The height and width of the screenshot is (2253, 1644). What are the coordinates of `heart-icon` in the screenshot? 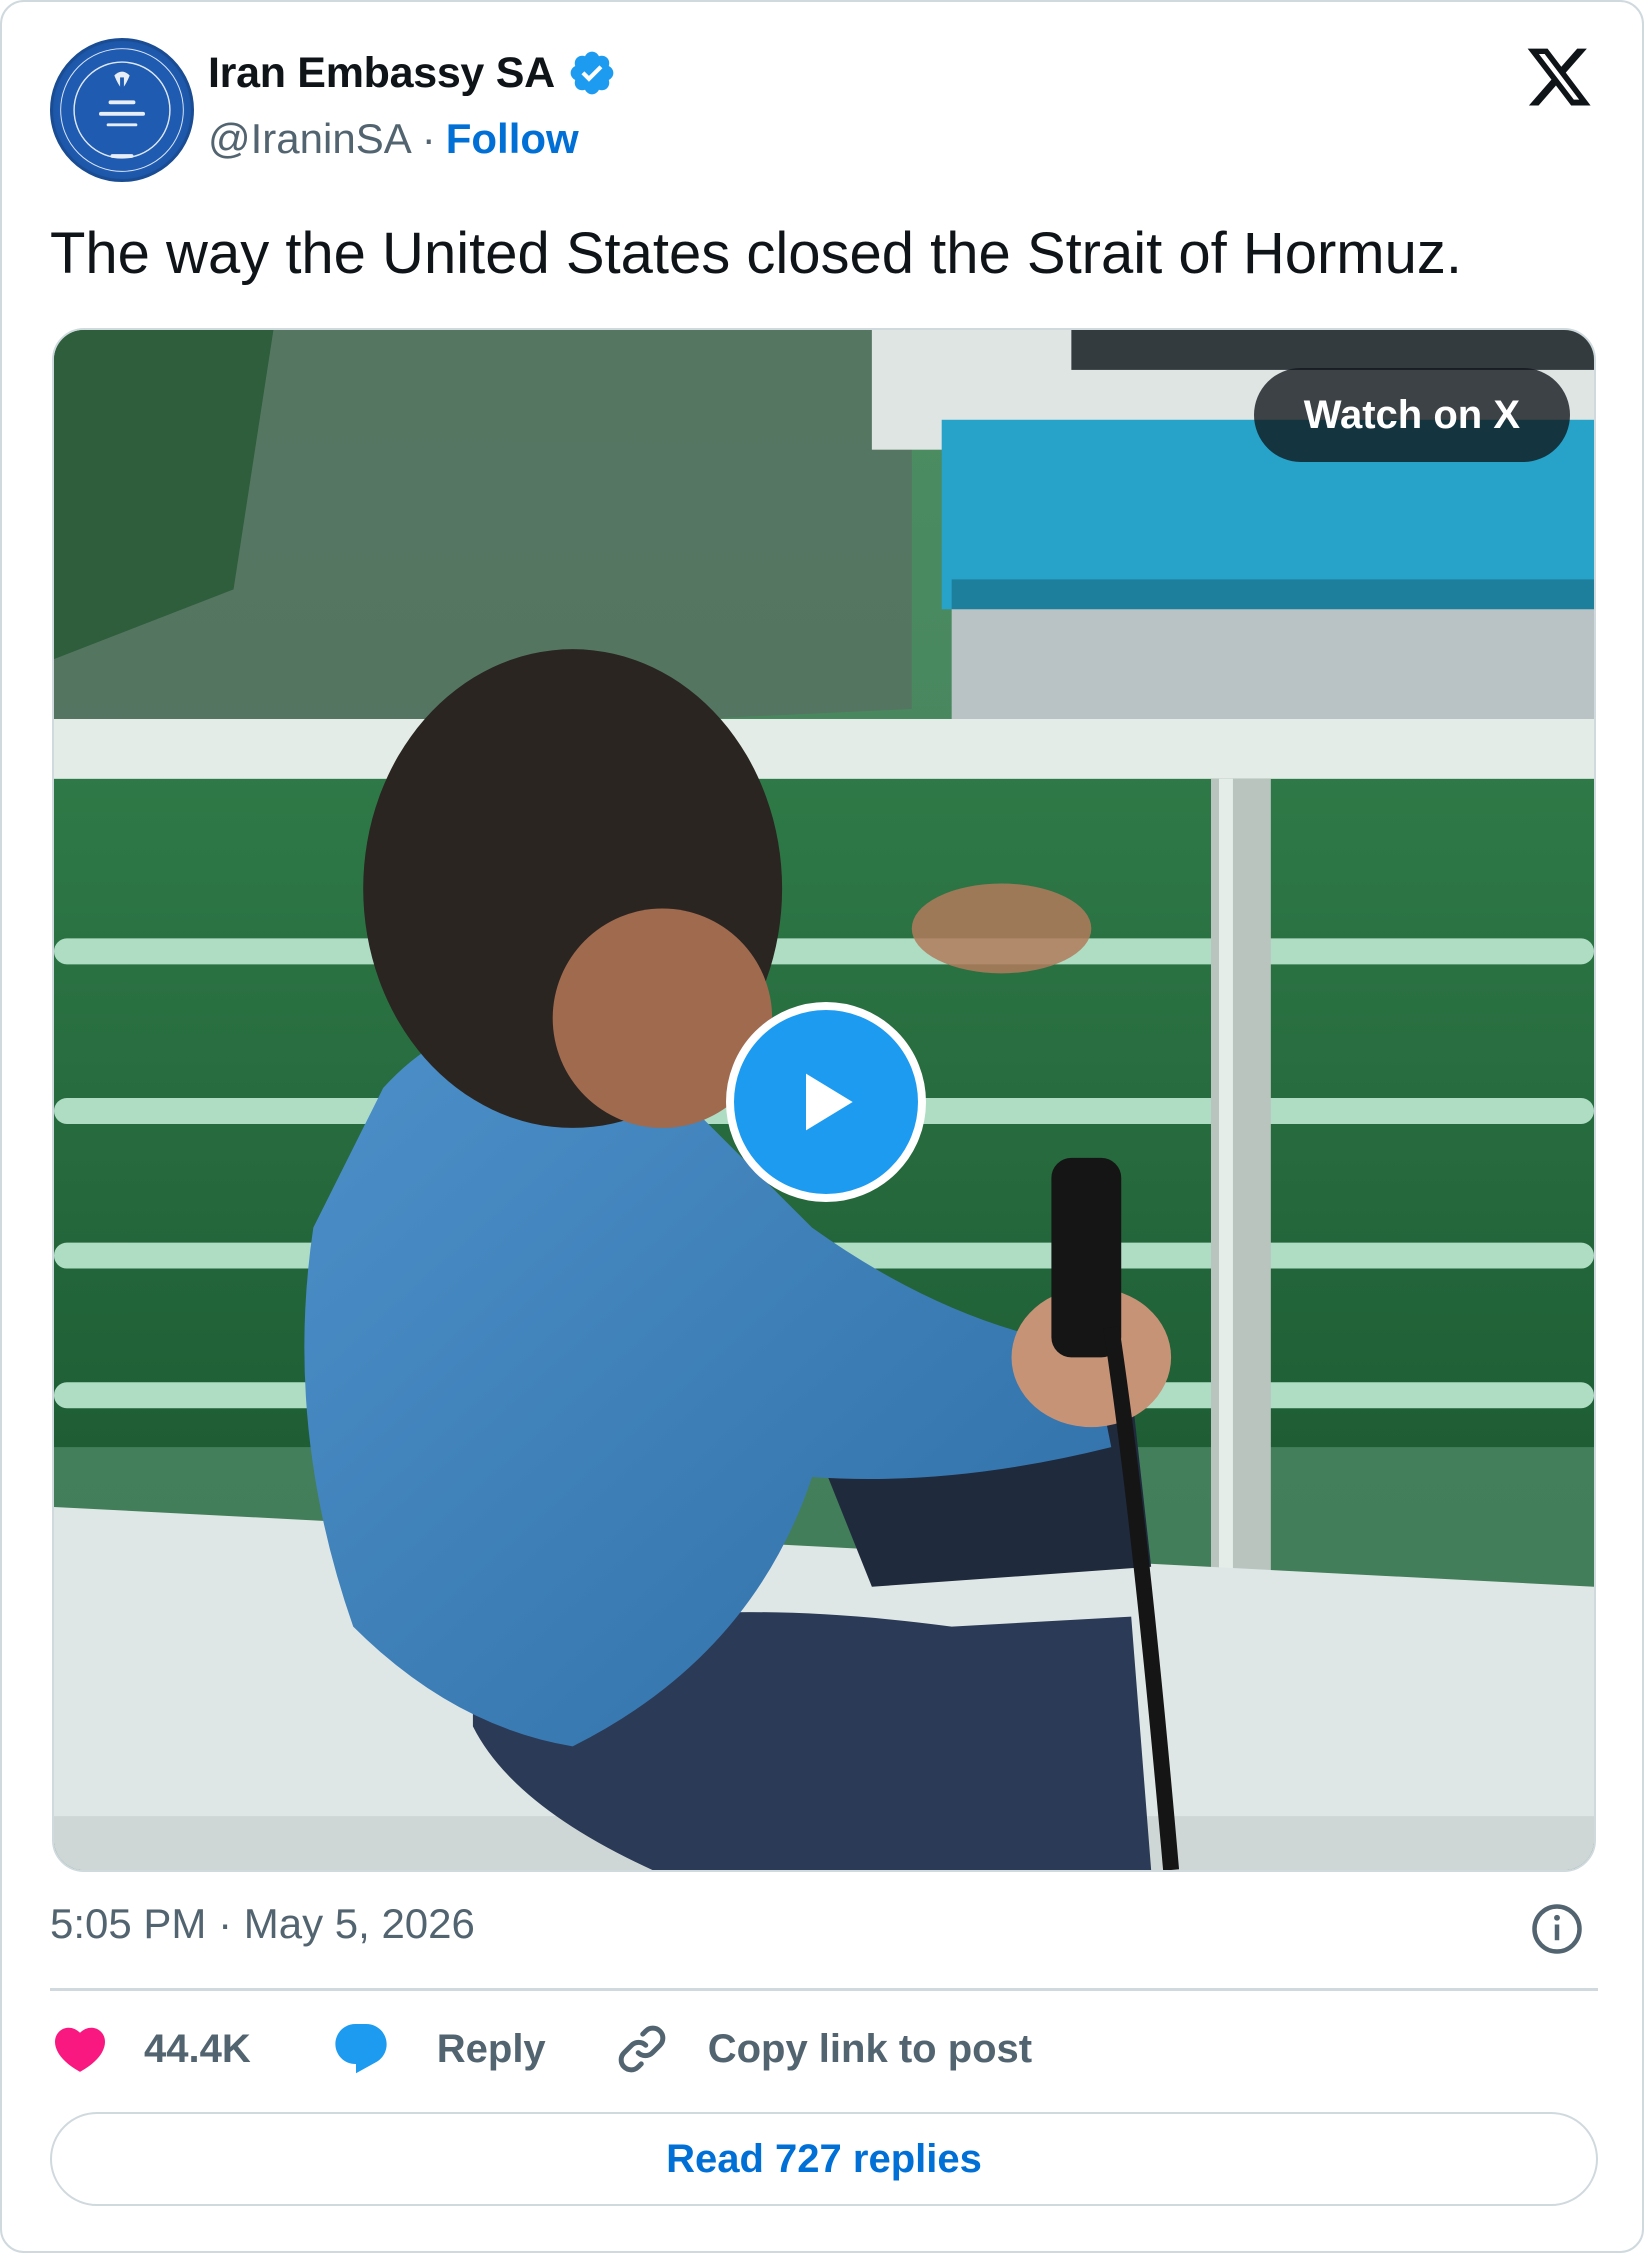 It's located at (80, 2049).